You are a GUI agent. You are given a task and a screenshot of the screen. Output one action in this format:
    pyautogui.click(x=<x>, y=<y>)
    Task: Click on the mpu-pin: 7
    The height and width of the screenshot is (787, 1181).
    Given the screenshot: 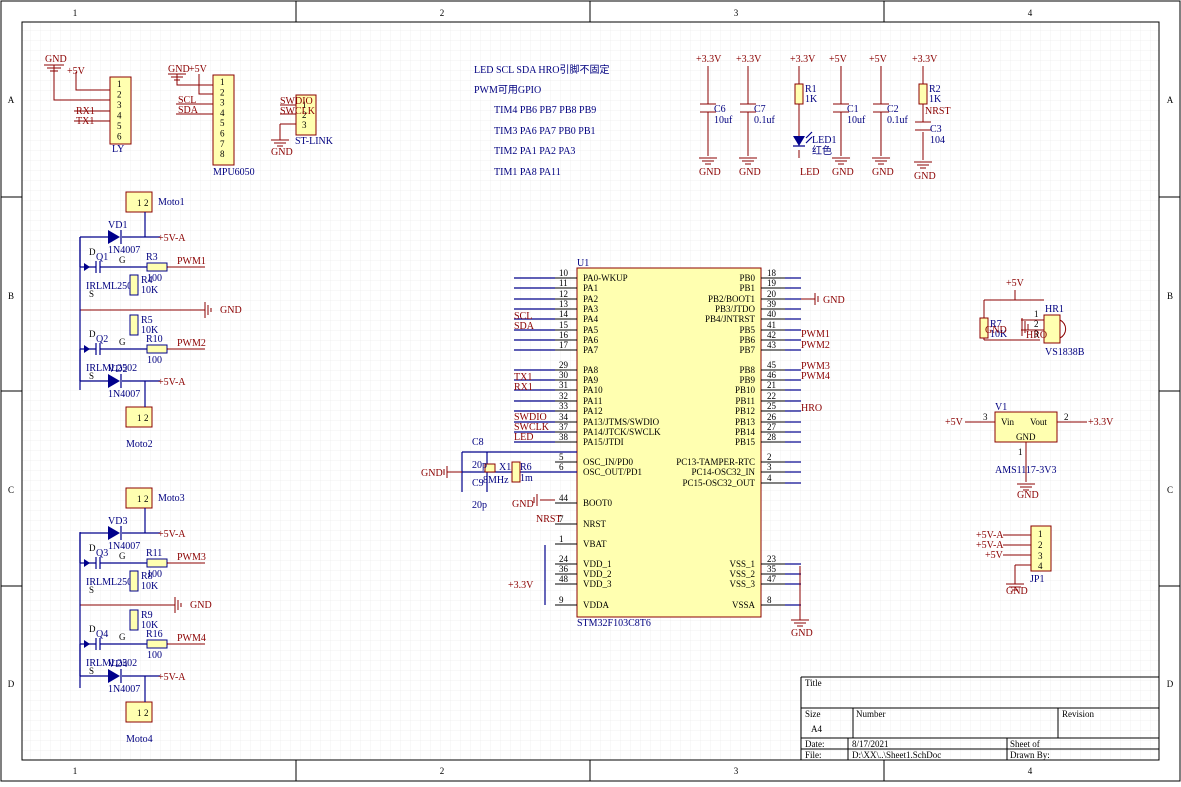 What is the action you would take?
    pyautogui.click(x=222, y=144)
    